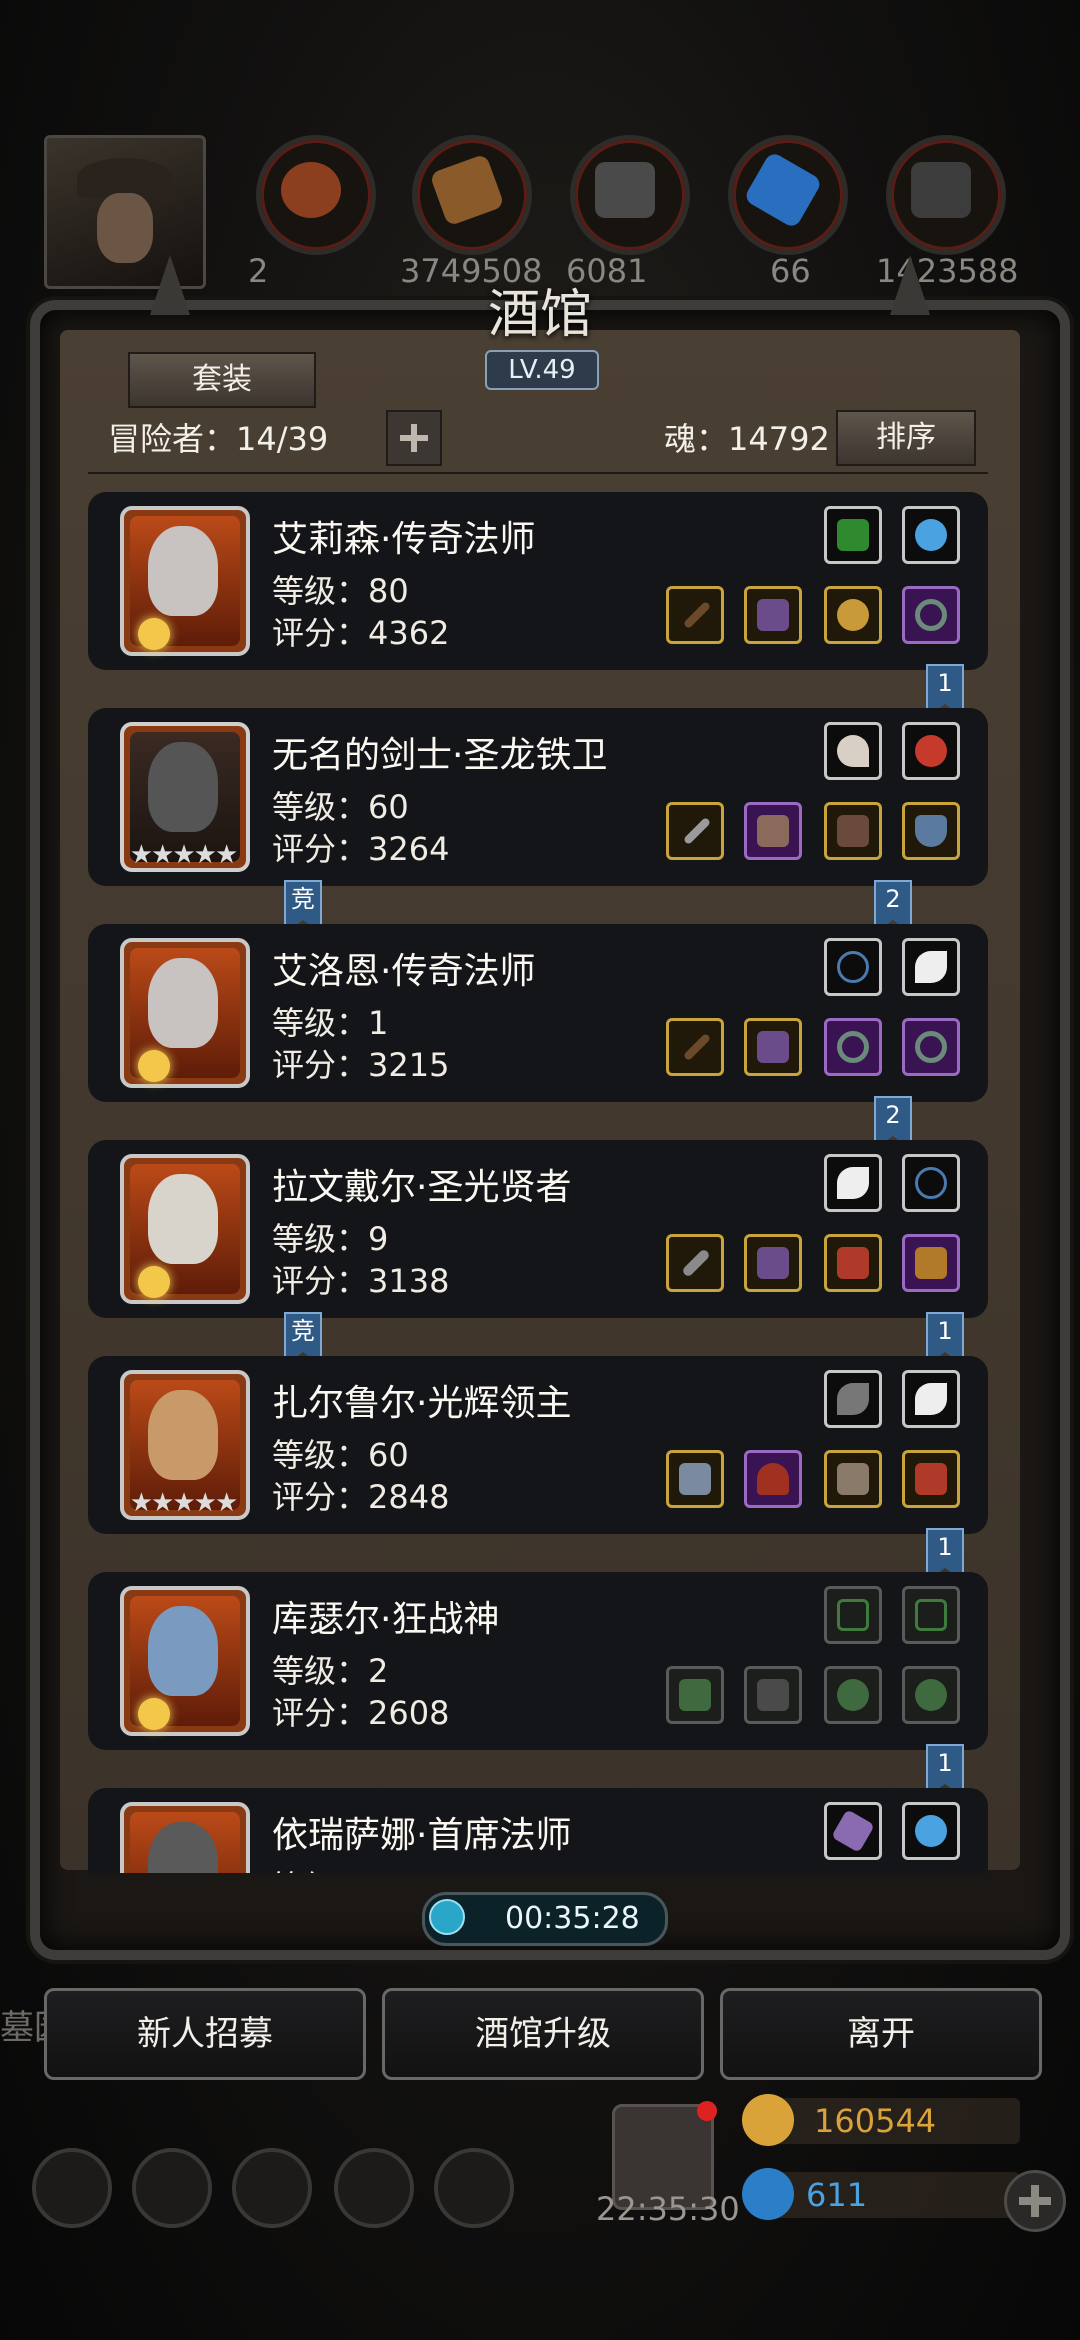 The width and height of the screenshot is (1080, 2340). Describe the element at coordinates (272, 2188) in the screenshot. I see `guild-icon` at that location.